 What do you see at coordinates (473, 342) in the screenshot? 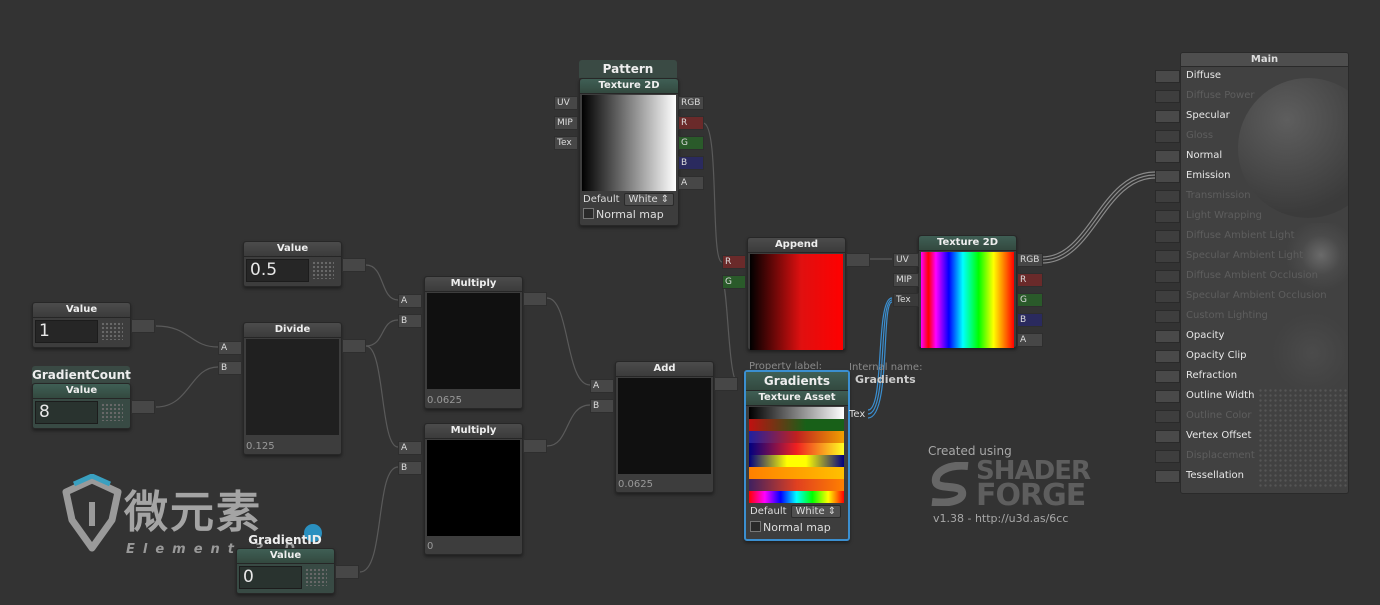
I see `multiply-node-top: Multiply 0.0625` at bounding box center [473, 342].